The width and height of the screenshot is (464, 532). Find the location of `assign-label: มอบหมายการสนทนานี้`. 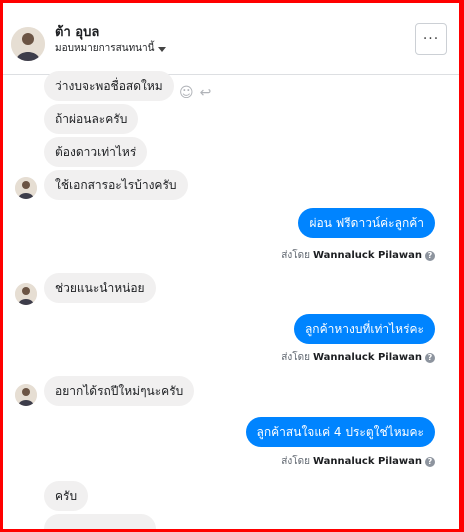

assign-label: มอบหมายการสนทนานี้ is located at coordinates (105, 48).